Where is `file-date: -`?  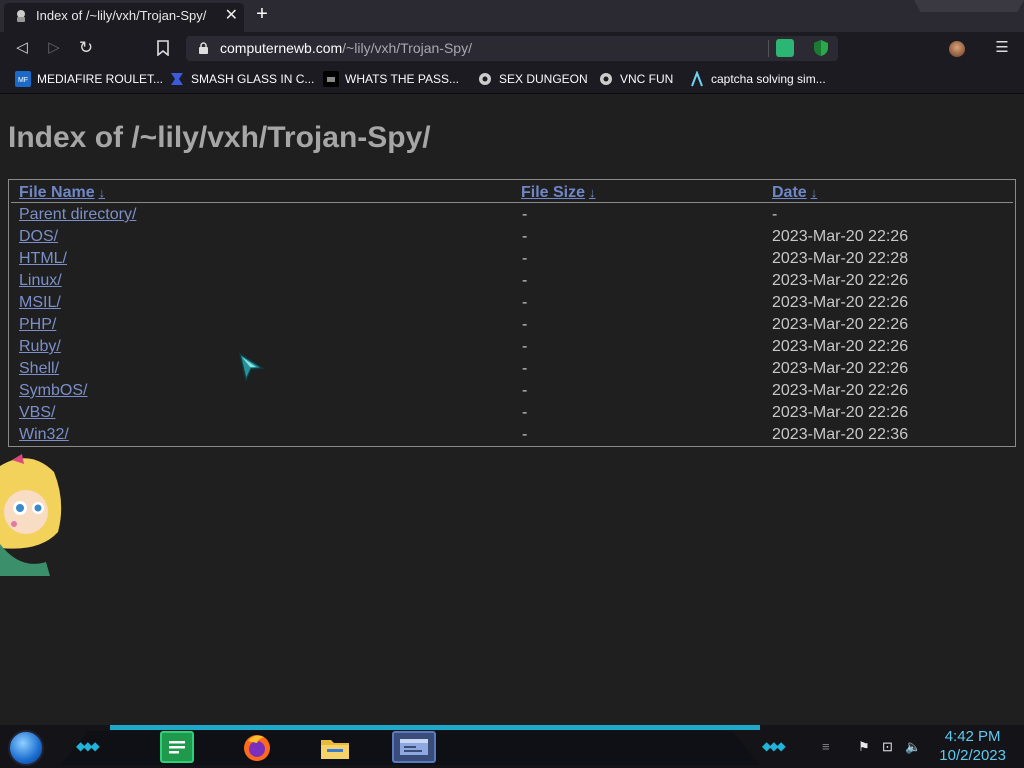 file-date: - is located at coordinates (775, 214).